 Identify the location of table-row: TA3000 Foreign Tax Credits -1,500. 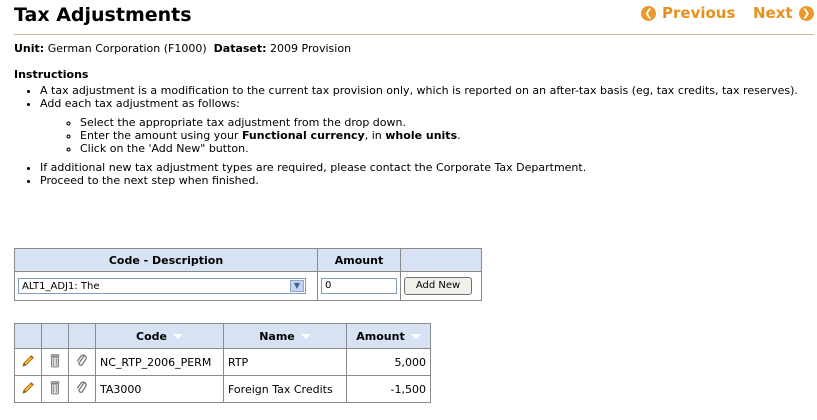
(222, 389).